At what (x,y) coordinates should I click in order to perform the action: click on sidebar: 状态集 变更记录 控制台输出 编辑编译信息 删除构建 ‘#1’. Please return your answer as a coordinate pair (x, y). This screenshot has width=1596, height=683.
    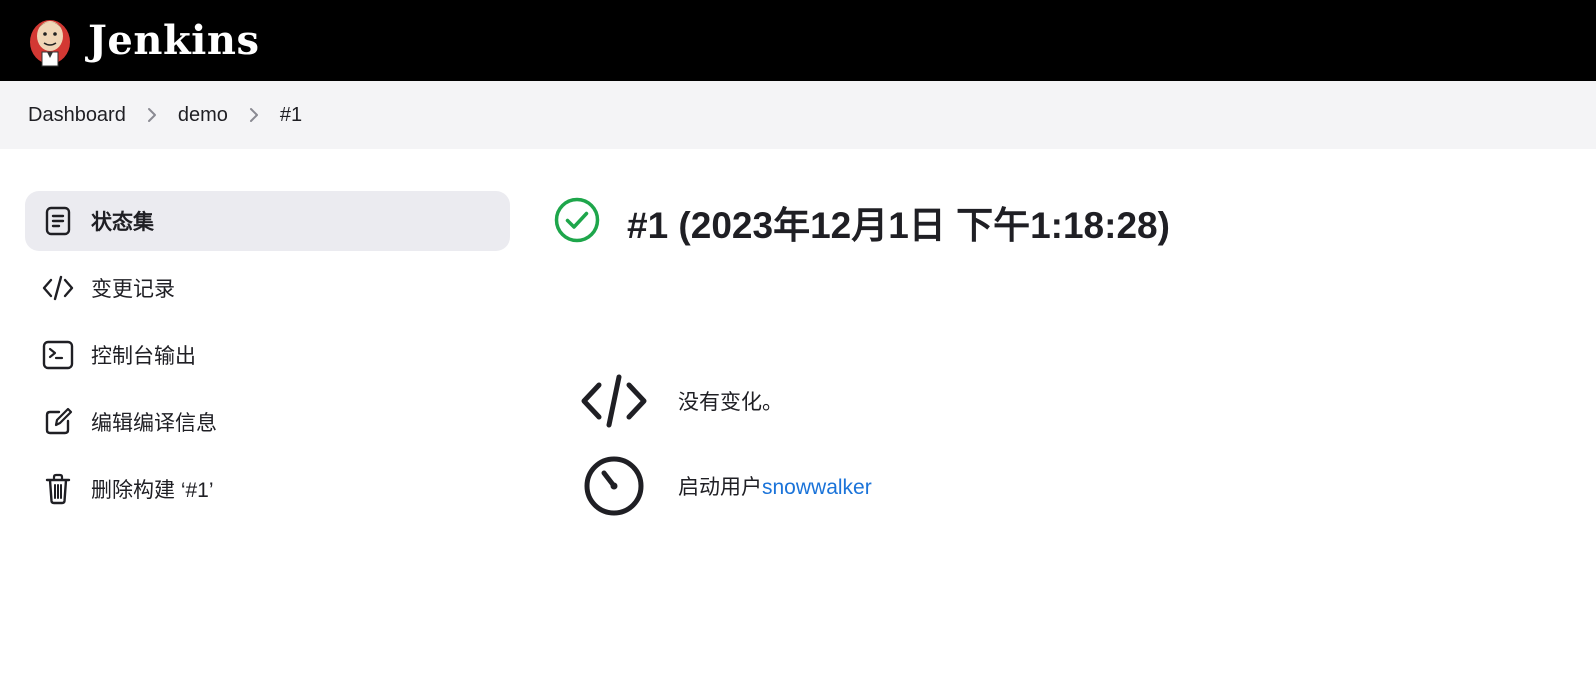
    Looking at the image, I should click on (267, 358).